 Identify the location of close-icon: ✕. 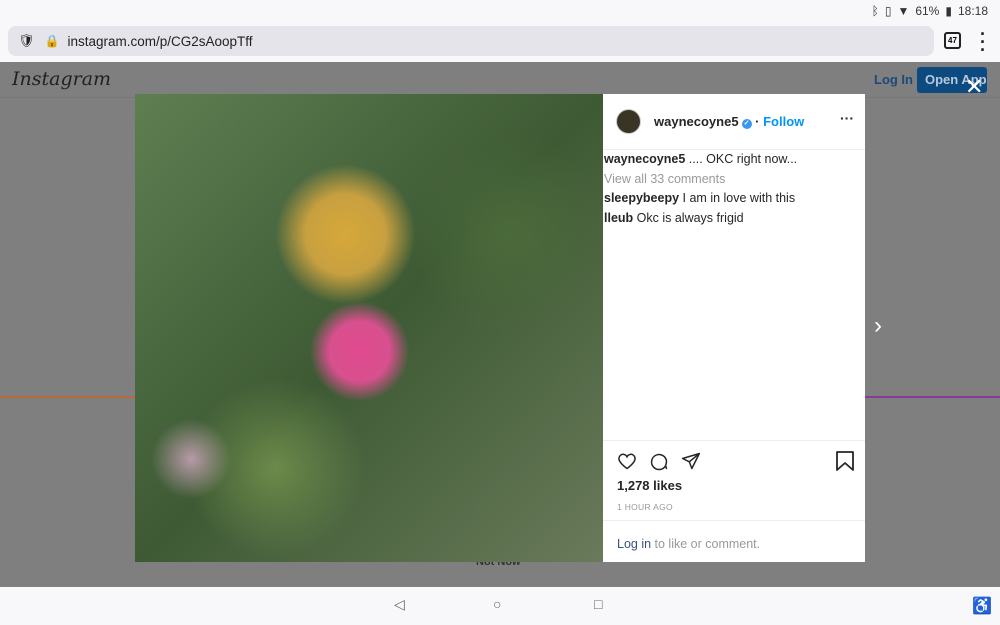
(974, 87).